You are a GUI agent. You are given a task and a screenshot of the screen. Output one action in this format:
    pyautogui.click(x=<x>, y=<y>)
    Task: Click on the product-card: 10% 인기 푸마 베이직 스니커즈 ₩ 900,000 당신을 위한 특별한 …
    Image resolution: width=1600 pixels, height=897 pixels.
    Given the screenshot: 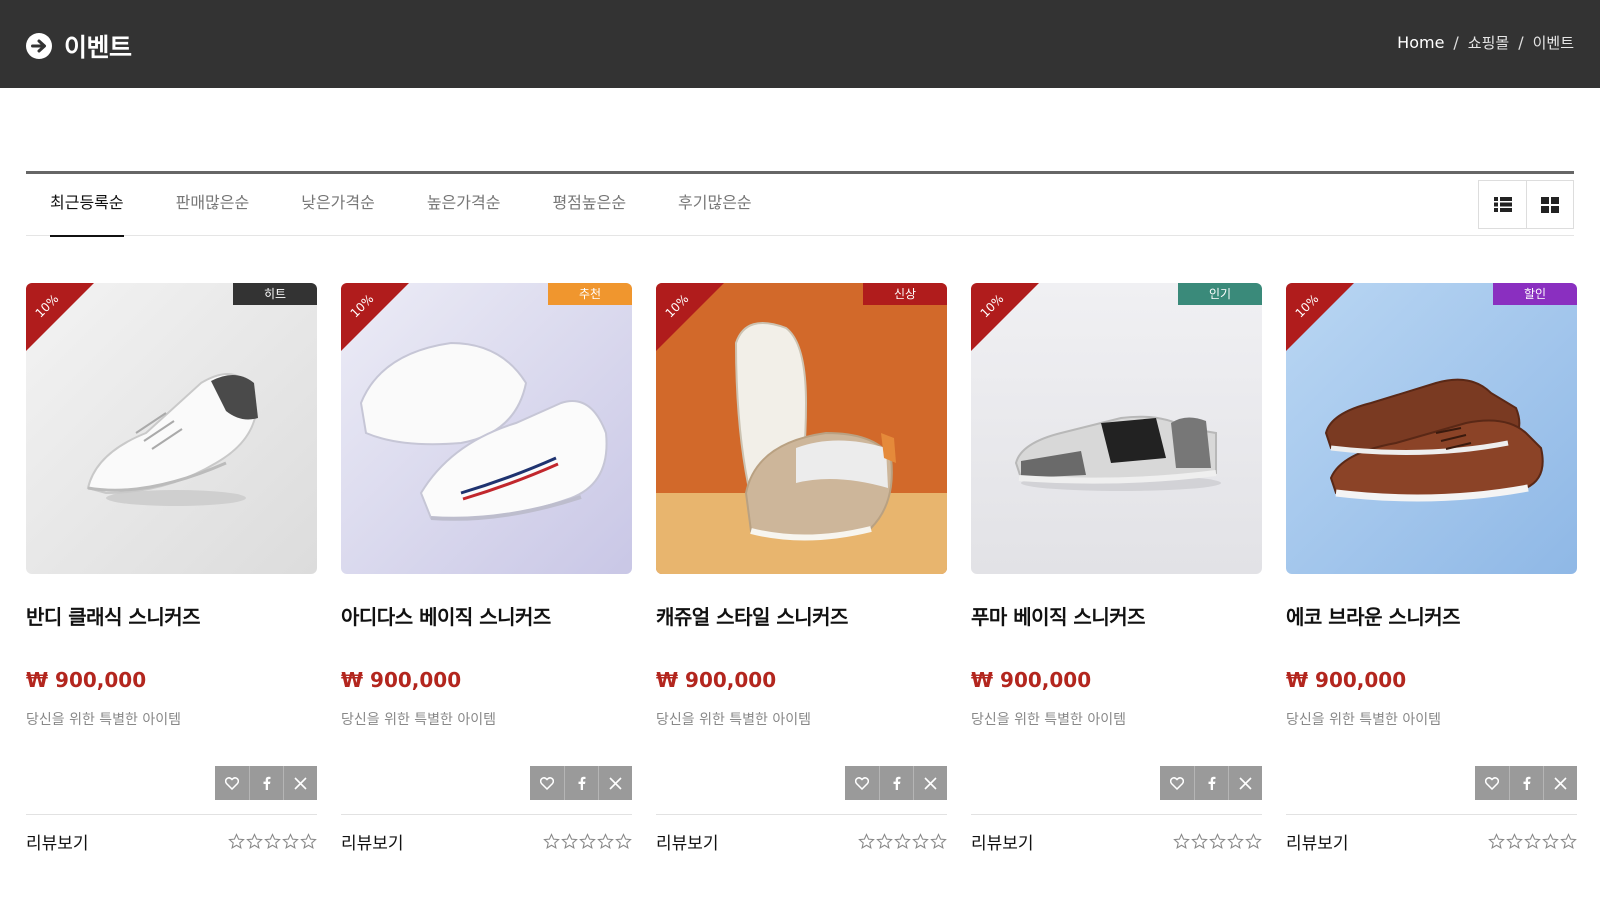 What is the action you would take?
    pyautogui.click(x=1116, y=568)
    